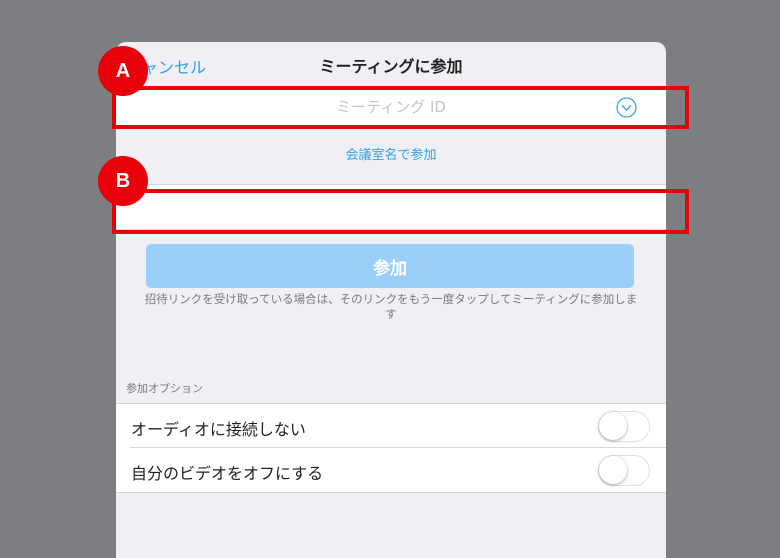  I want to click on option-label: オーディオに接続しない, so click(218, 429).